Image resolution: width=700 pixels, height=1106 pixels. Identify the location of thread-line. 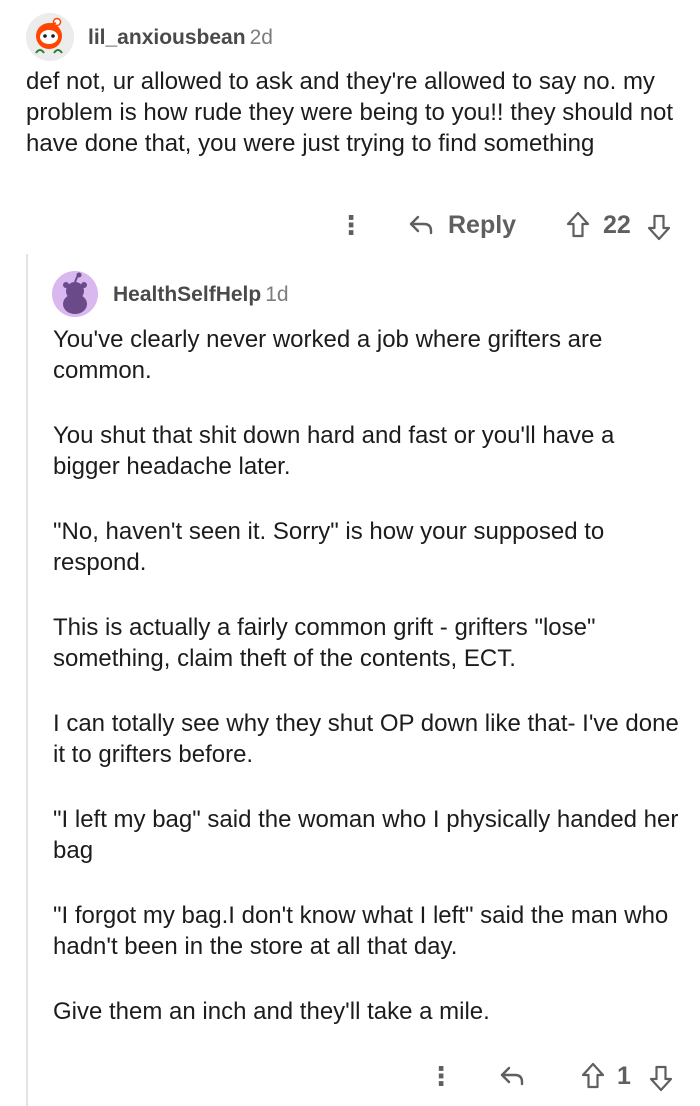
(27, 680).